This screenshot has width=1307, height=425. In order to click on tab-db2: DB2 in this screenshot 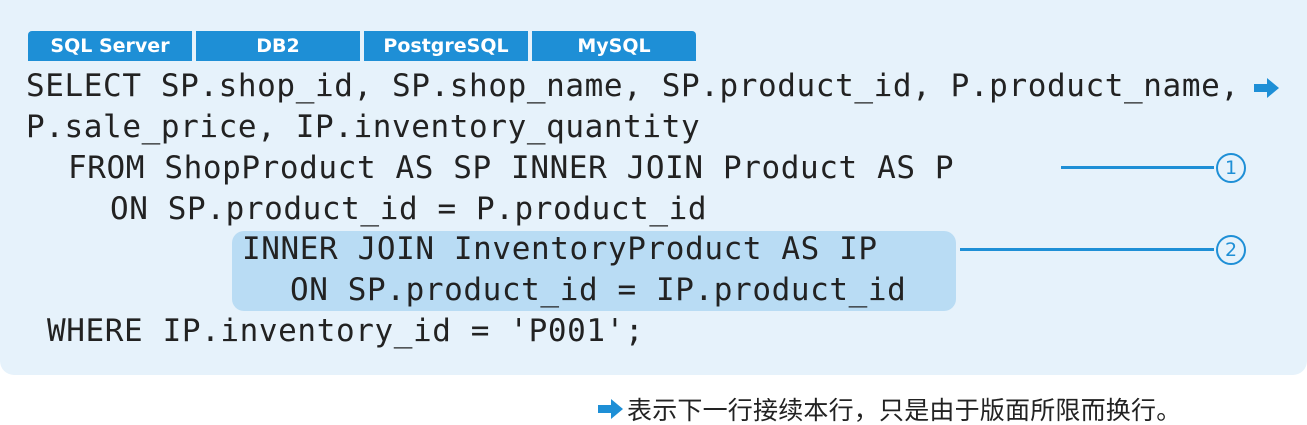, I will do `click(278, 46)`.